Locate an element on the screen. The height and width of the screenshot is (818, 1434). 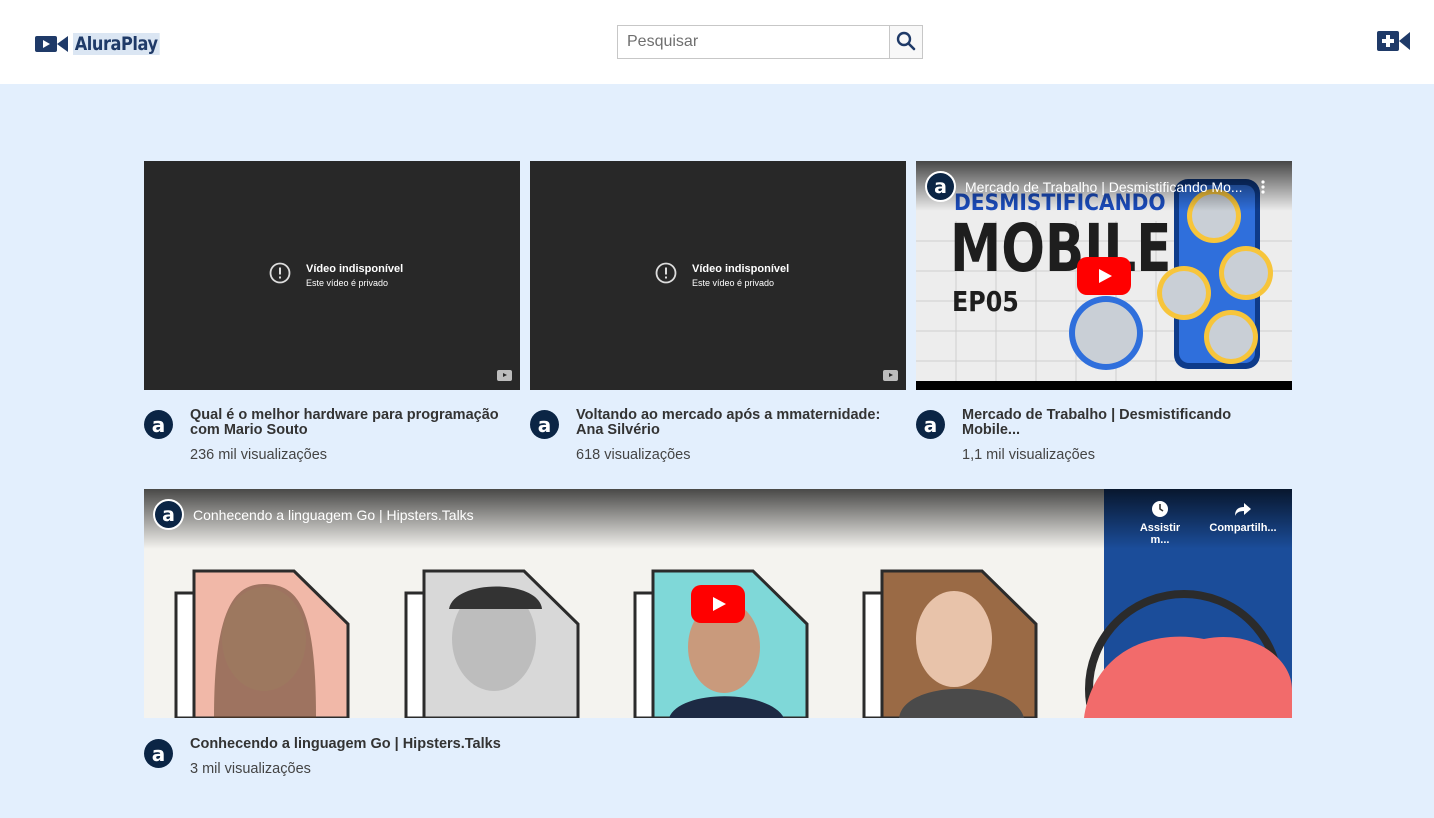
view-count: 236 mil visualizações is located at coordinates (259, 455).